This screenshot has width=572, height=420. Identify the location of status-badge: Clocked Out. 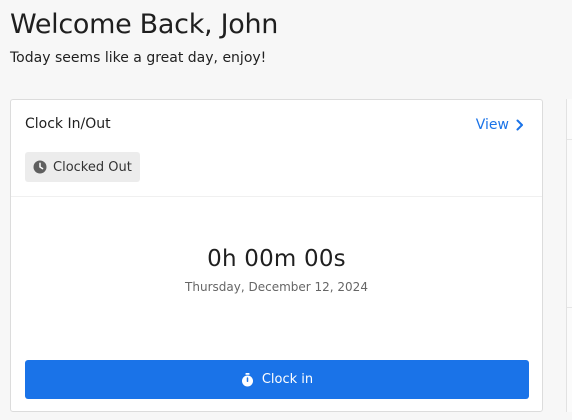
(82, 167).